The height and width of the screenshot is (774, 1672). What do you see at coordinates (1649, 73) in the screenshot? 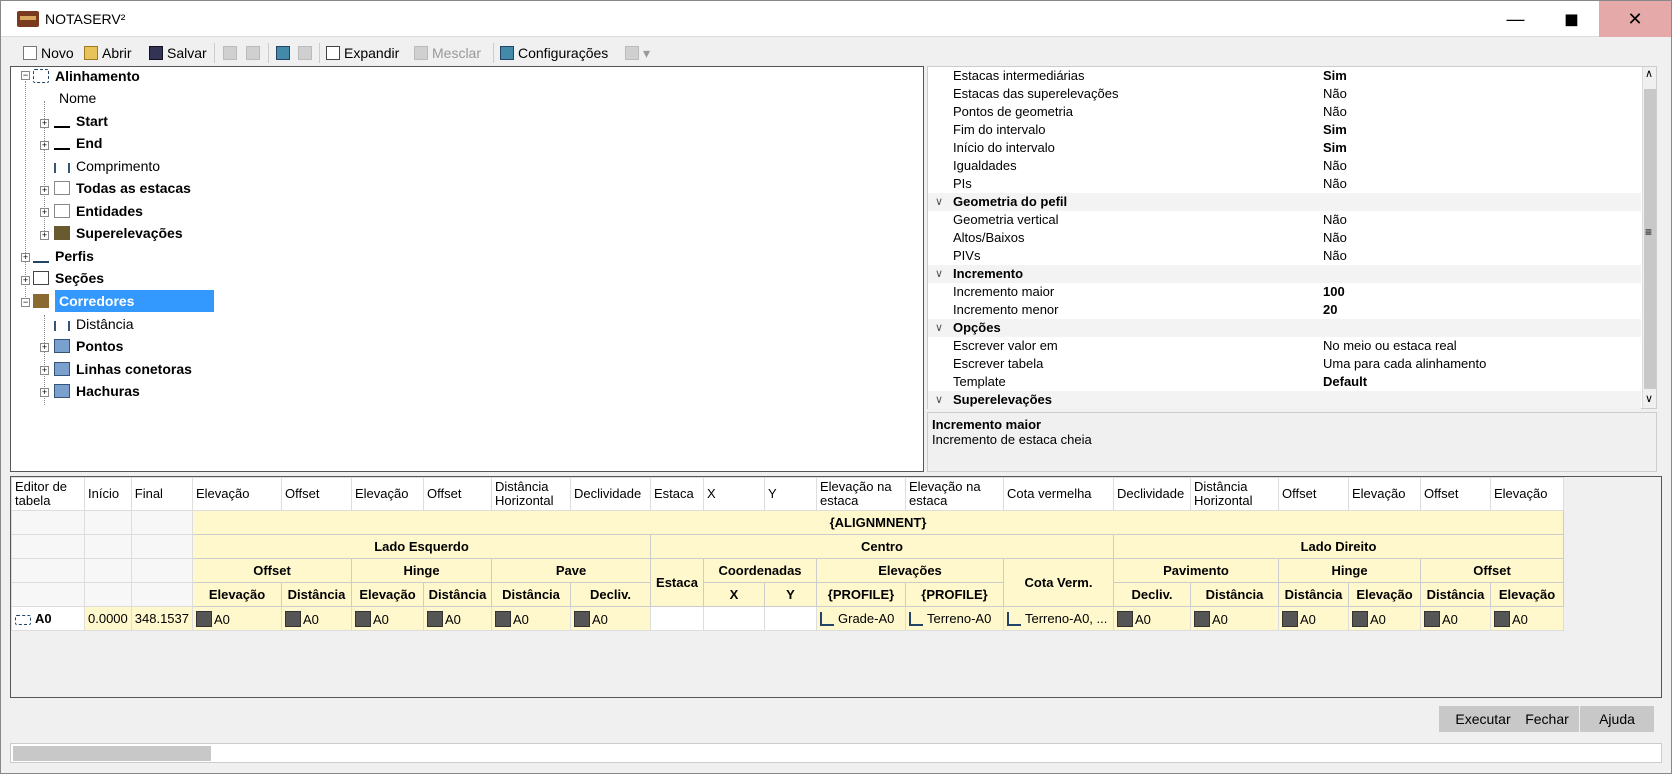
I see `scroll-up-icon: ∧` at bounding box center [1649, 73].